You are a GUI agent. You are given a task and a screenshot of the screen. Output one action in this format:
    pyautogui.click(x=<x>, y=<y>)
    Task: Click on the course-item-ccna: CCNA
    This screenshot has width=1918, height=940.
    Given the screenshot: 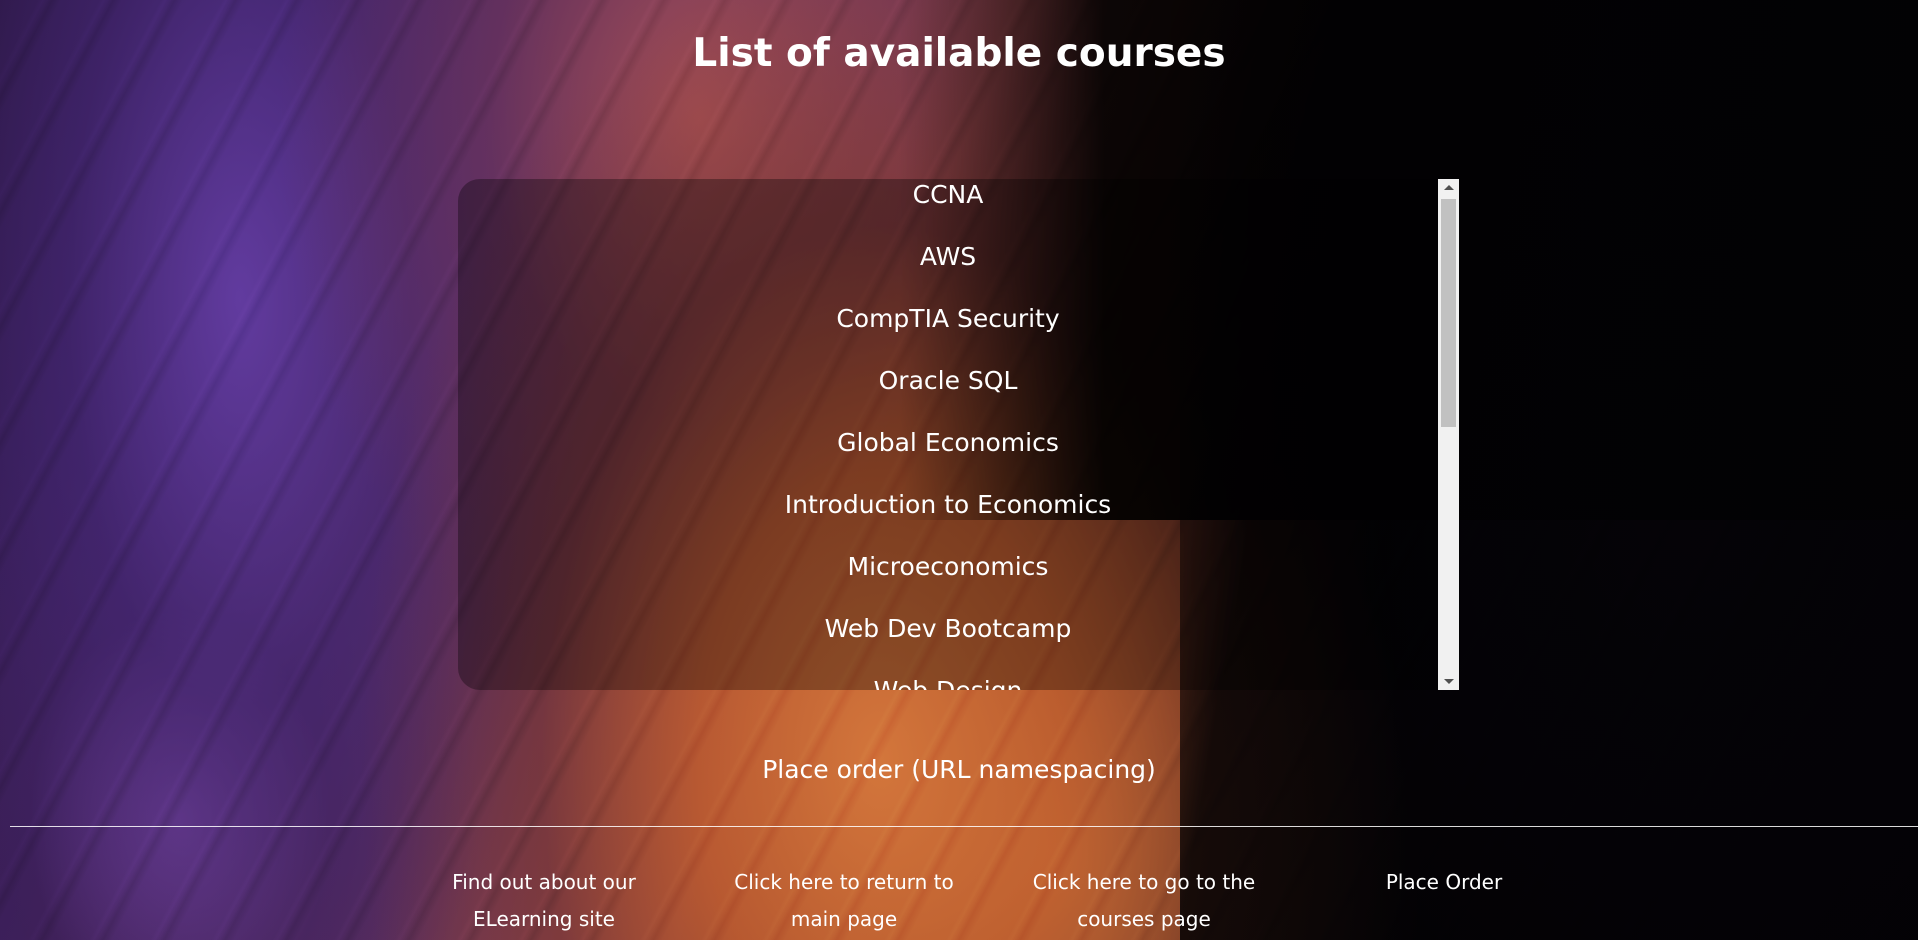 What is the action you would take?
    pyautogui.click(x=948, y=210)
    